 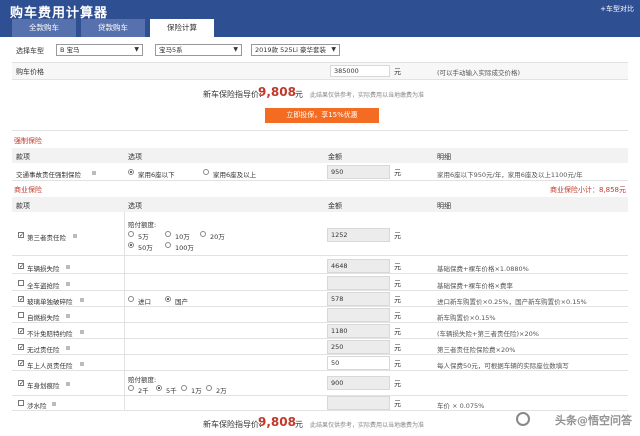 I want to click on tab-full-payment: 全款购车, so click(x=44, y=28).